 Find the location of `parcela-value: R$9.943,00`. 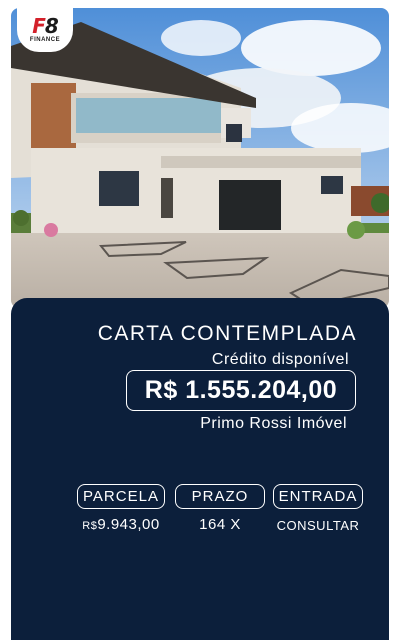

parcela-value: R$9.943,00 is located at coordinates (121, 524).